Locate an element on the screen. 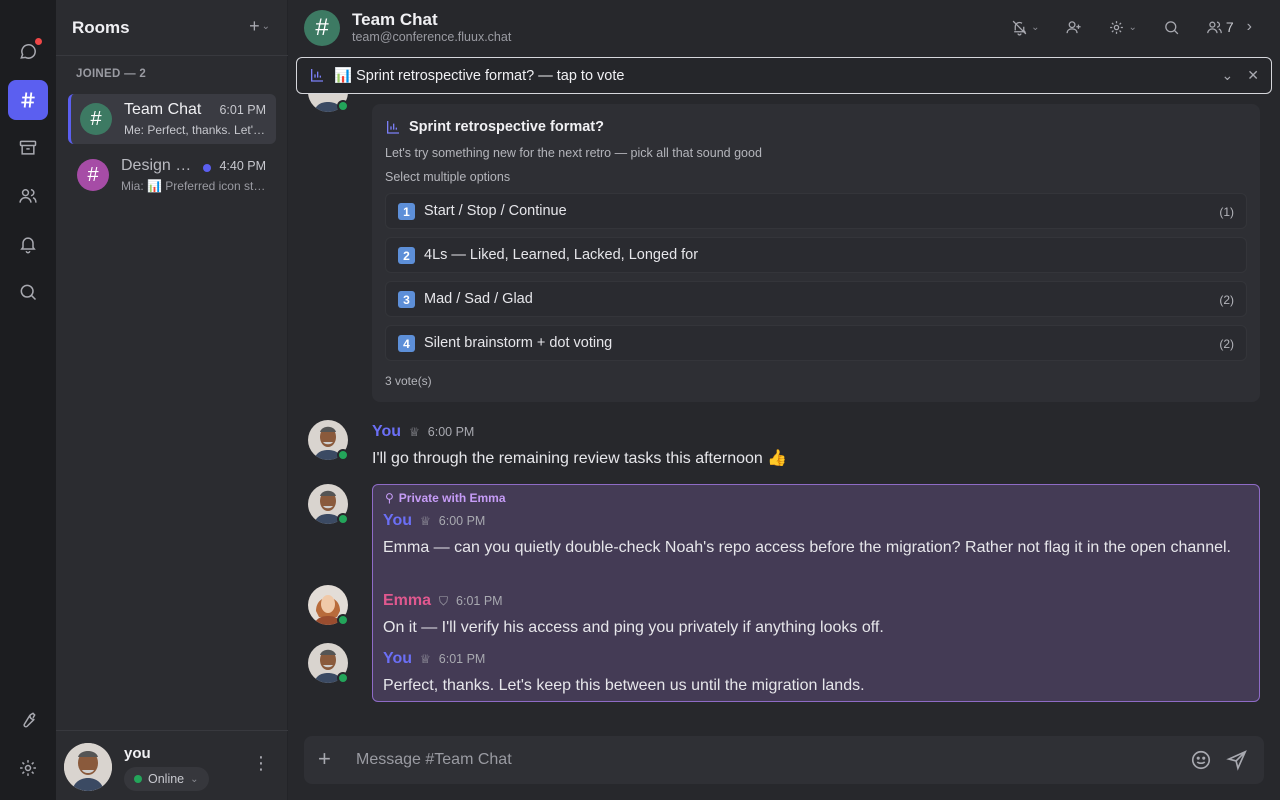 The width and height of the screenshot is (1280, 800). status-label: Online is located at coordinates (166, 779).